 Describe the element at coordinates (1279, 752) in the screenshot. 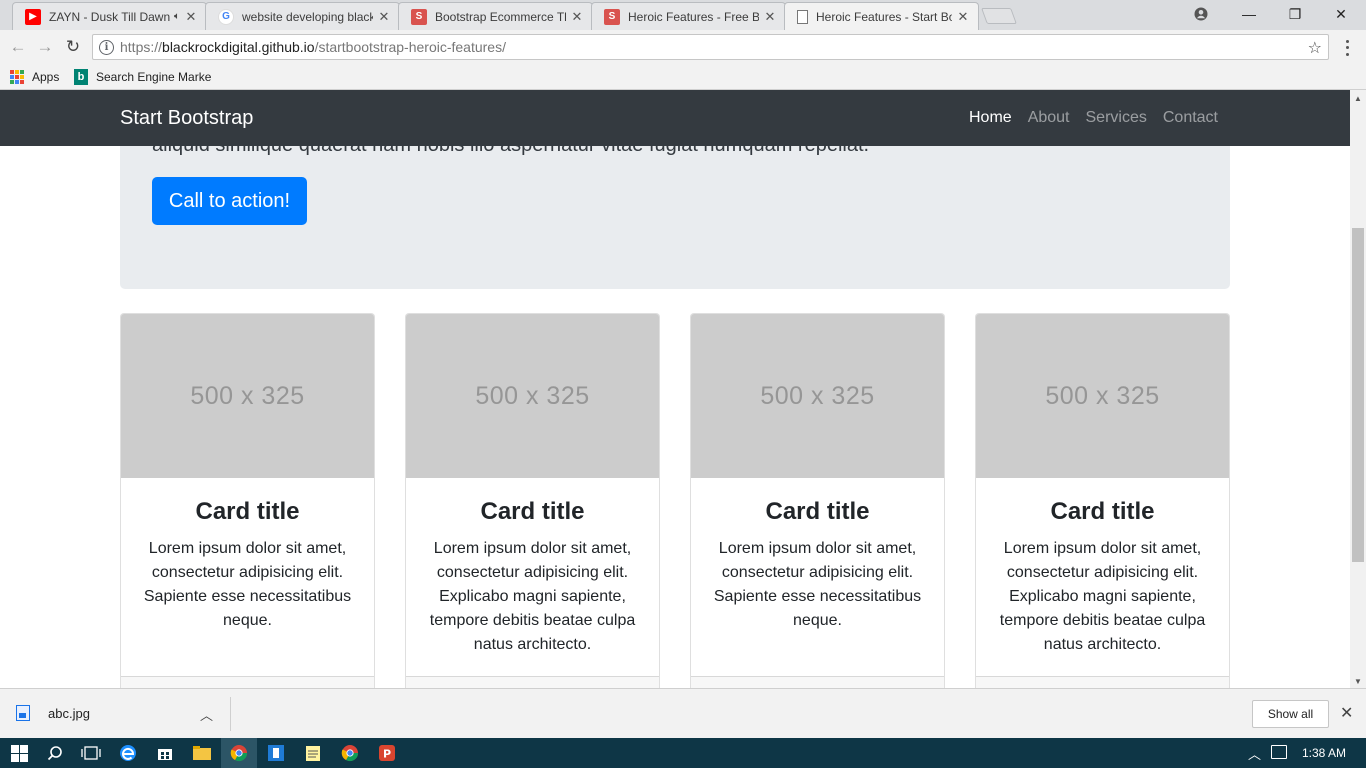

I see `action-center-icon` at that location.